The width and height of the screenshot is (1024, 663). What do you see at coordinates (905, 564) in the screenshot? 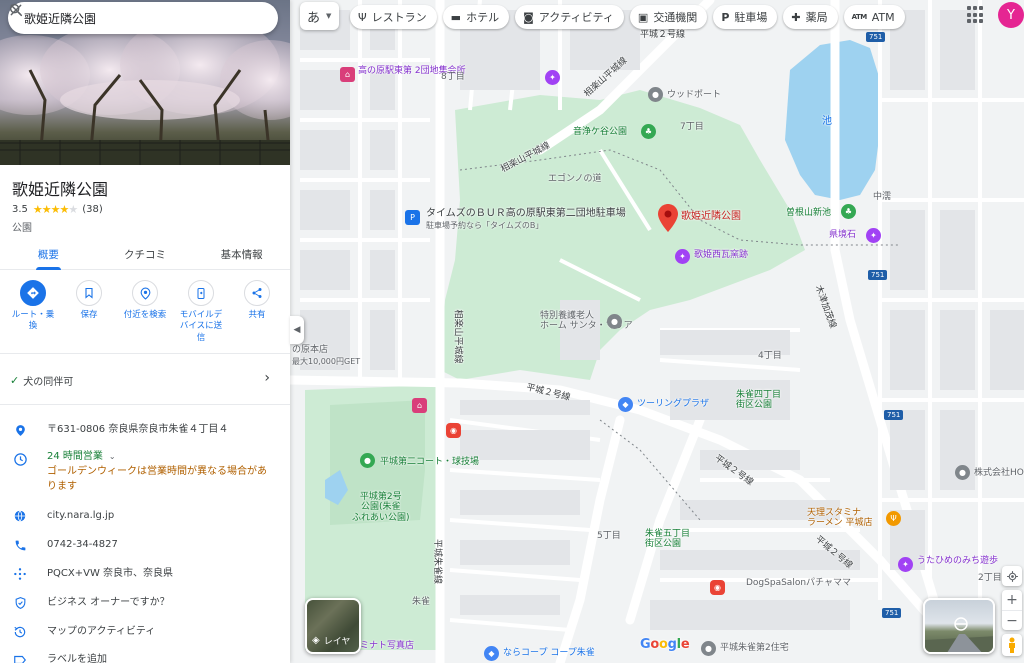
I see `attraction-icon-road: ✦` at bounding box center [905, 564].